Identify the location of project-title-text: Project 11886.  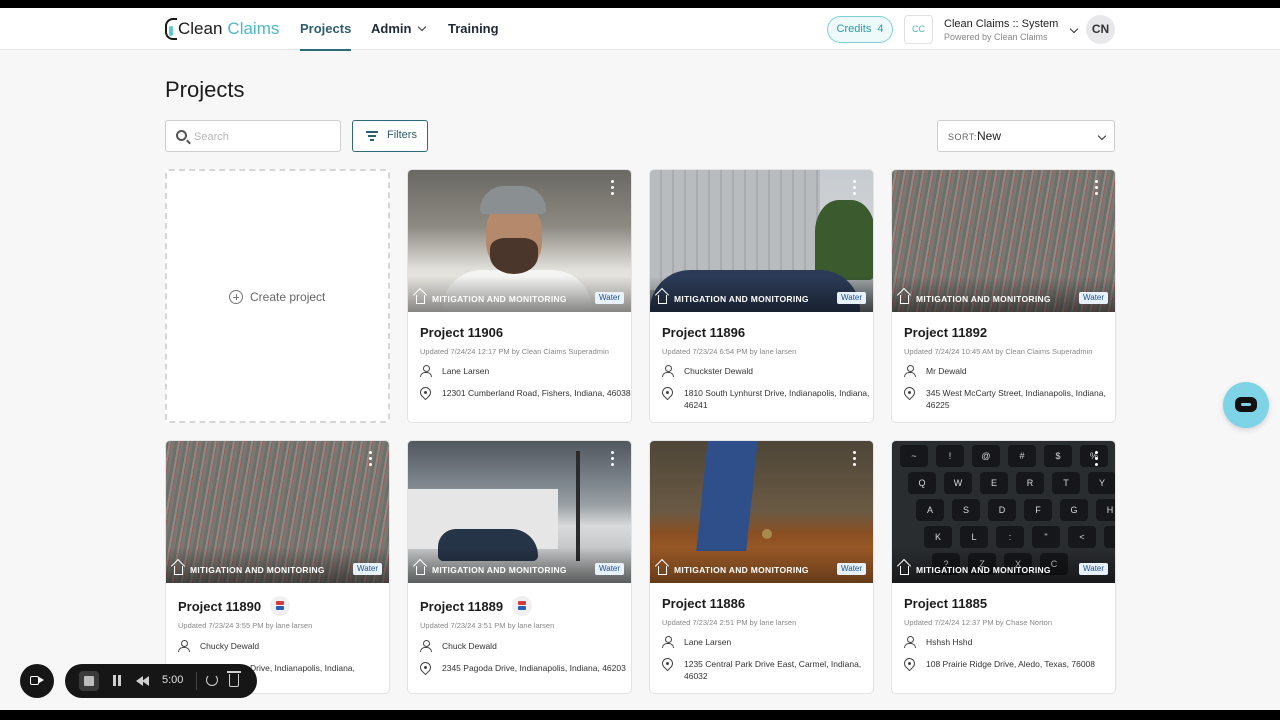
(704, 603).